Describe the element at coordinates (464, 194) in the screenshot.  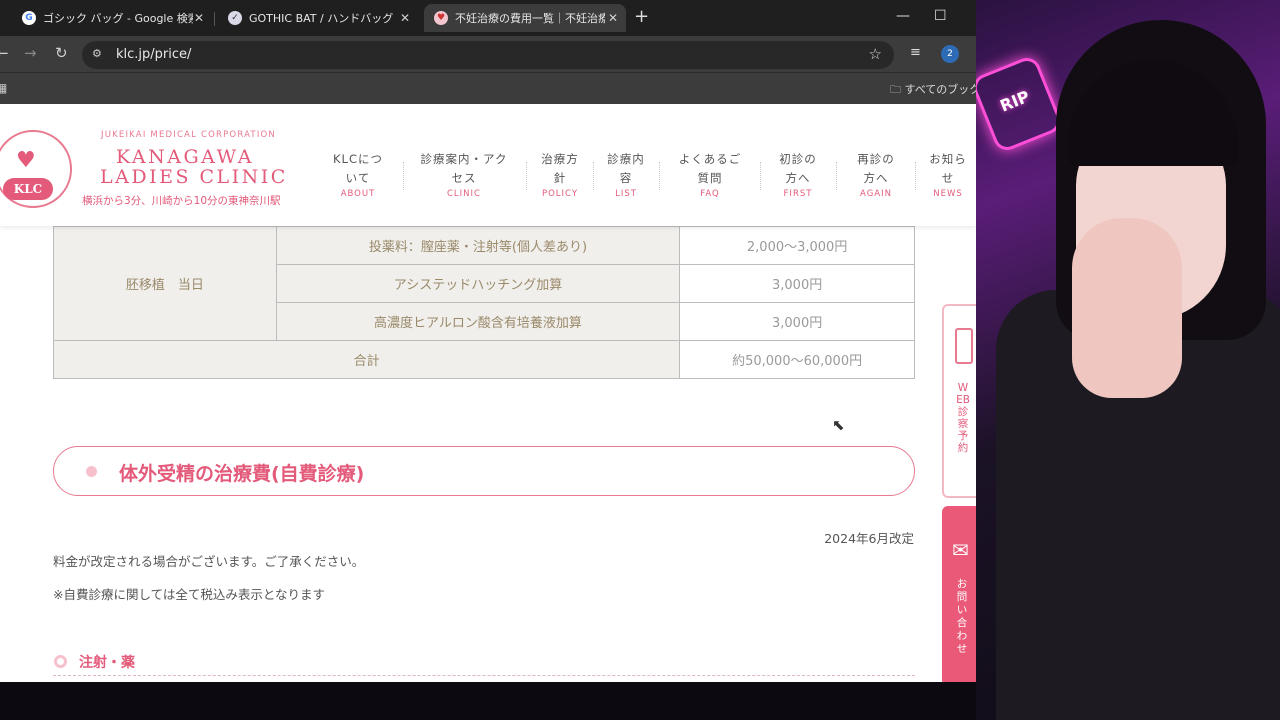
I see `nav-sublabel: CLINIC` at that location.